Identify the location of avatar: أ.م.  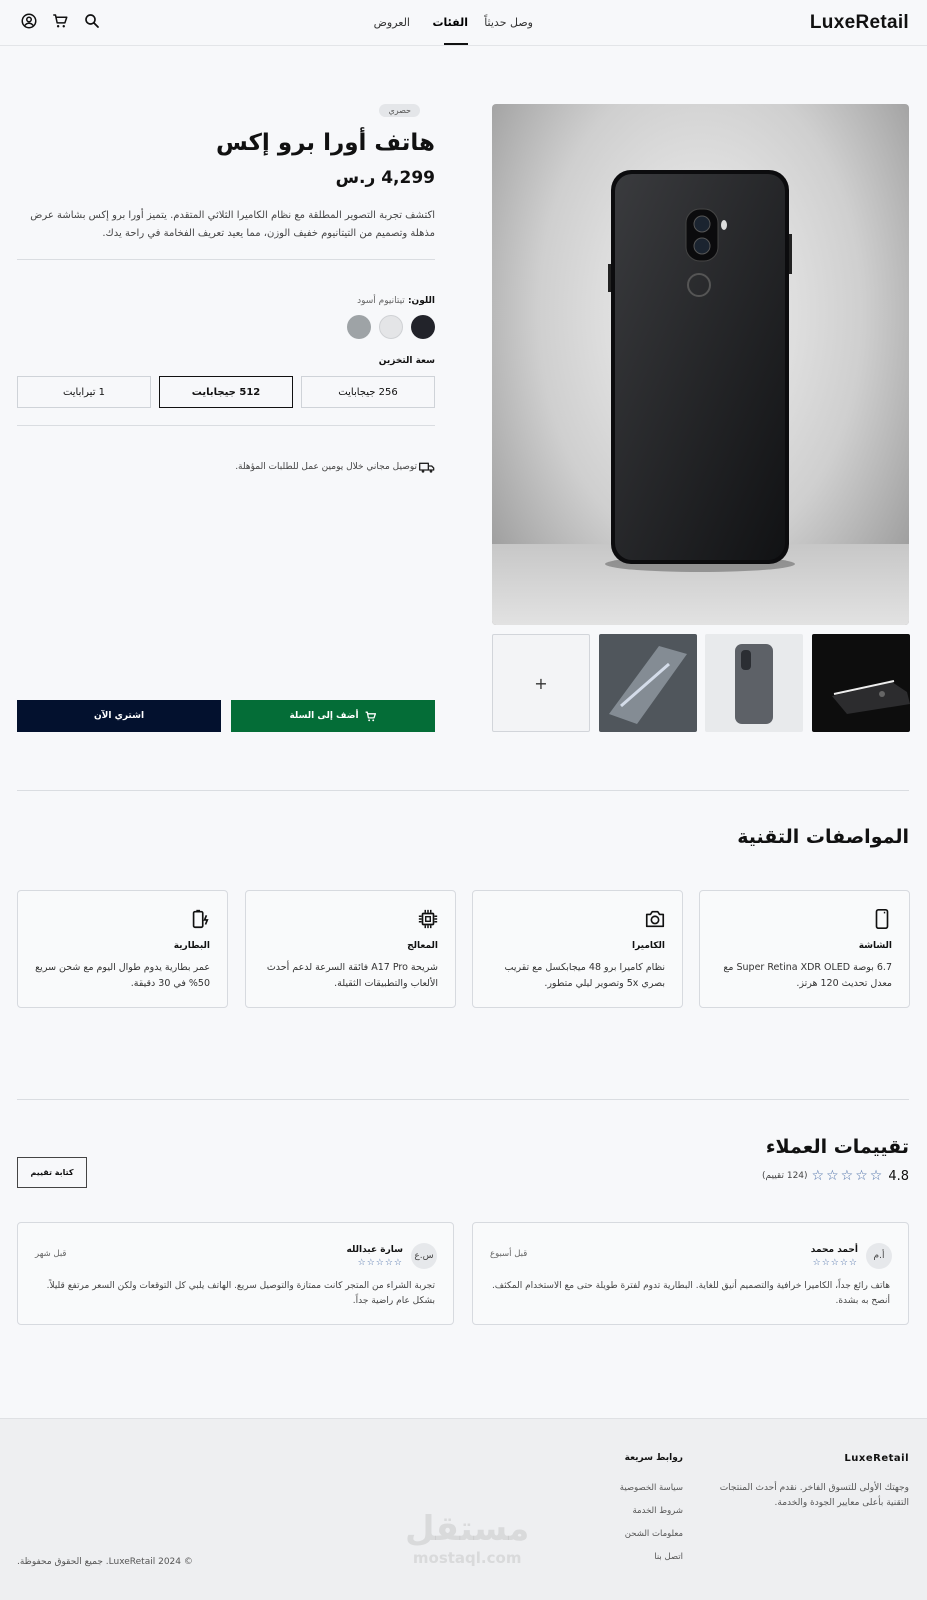
(879, 1256).